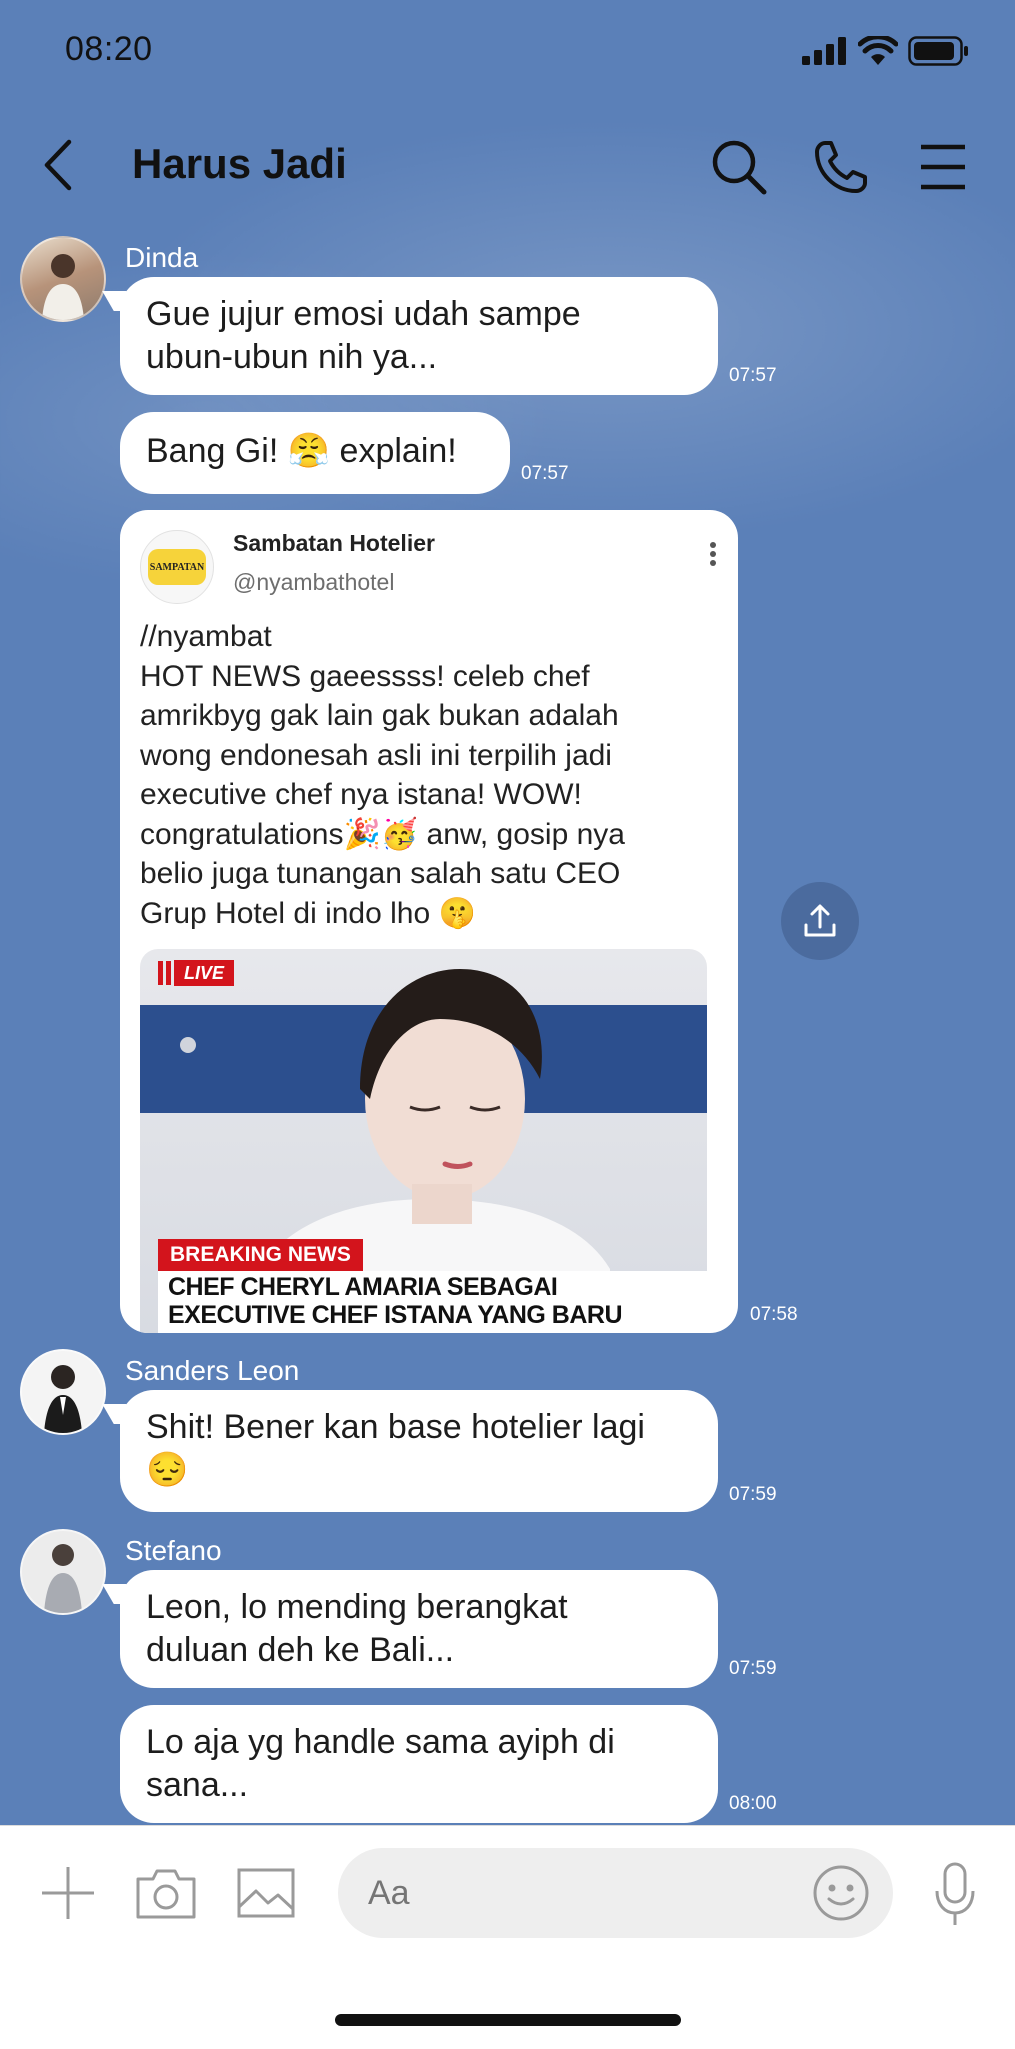  I want to click on post-text-line: belio juga tunangan salah satu CEO, so click(380, 873).